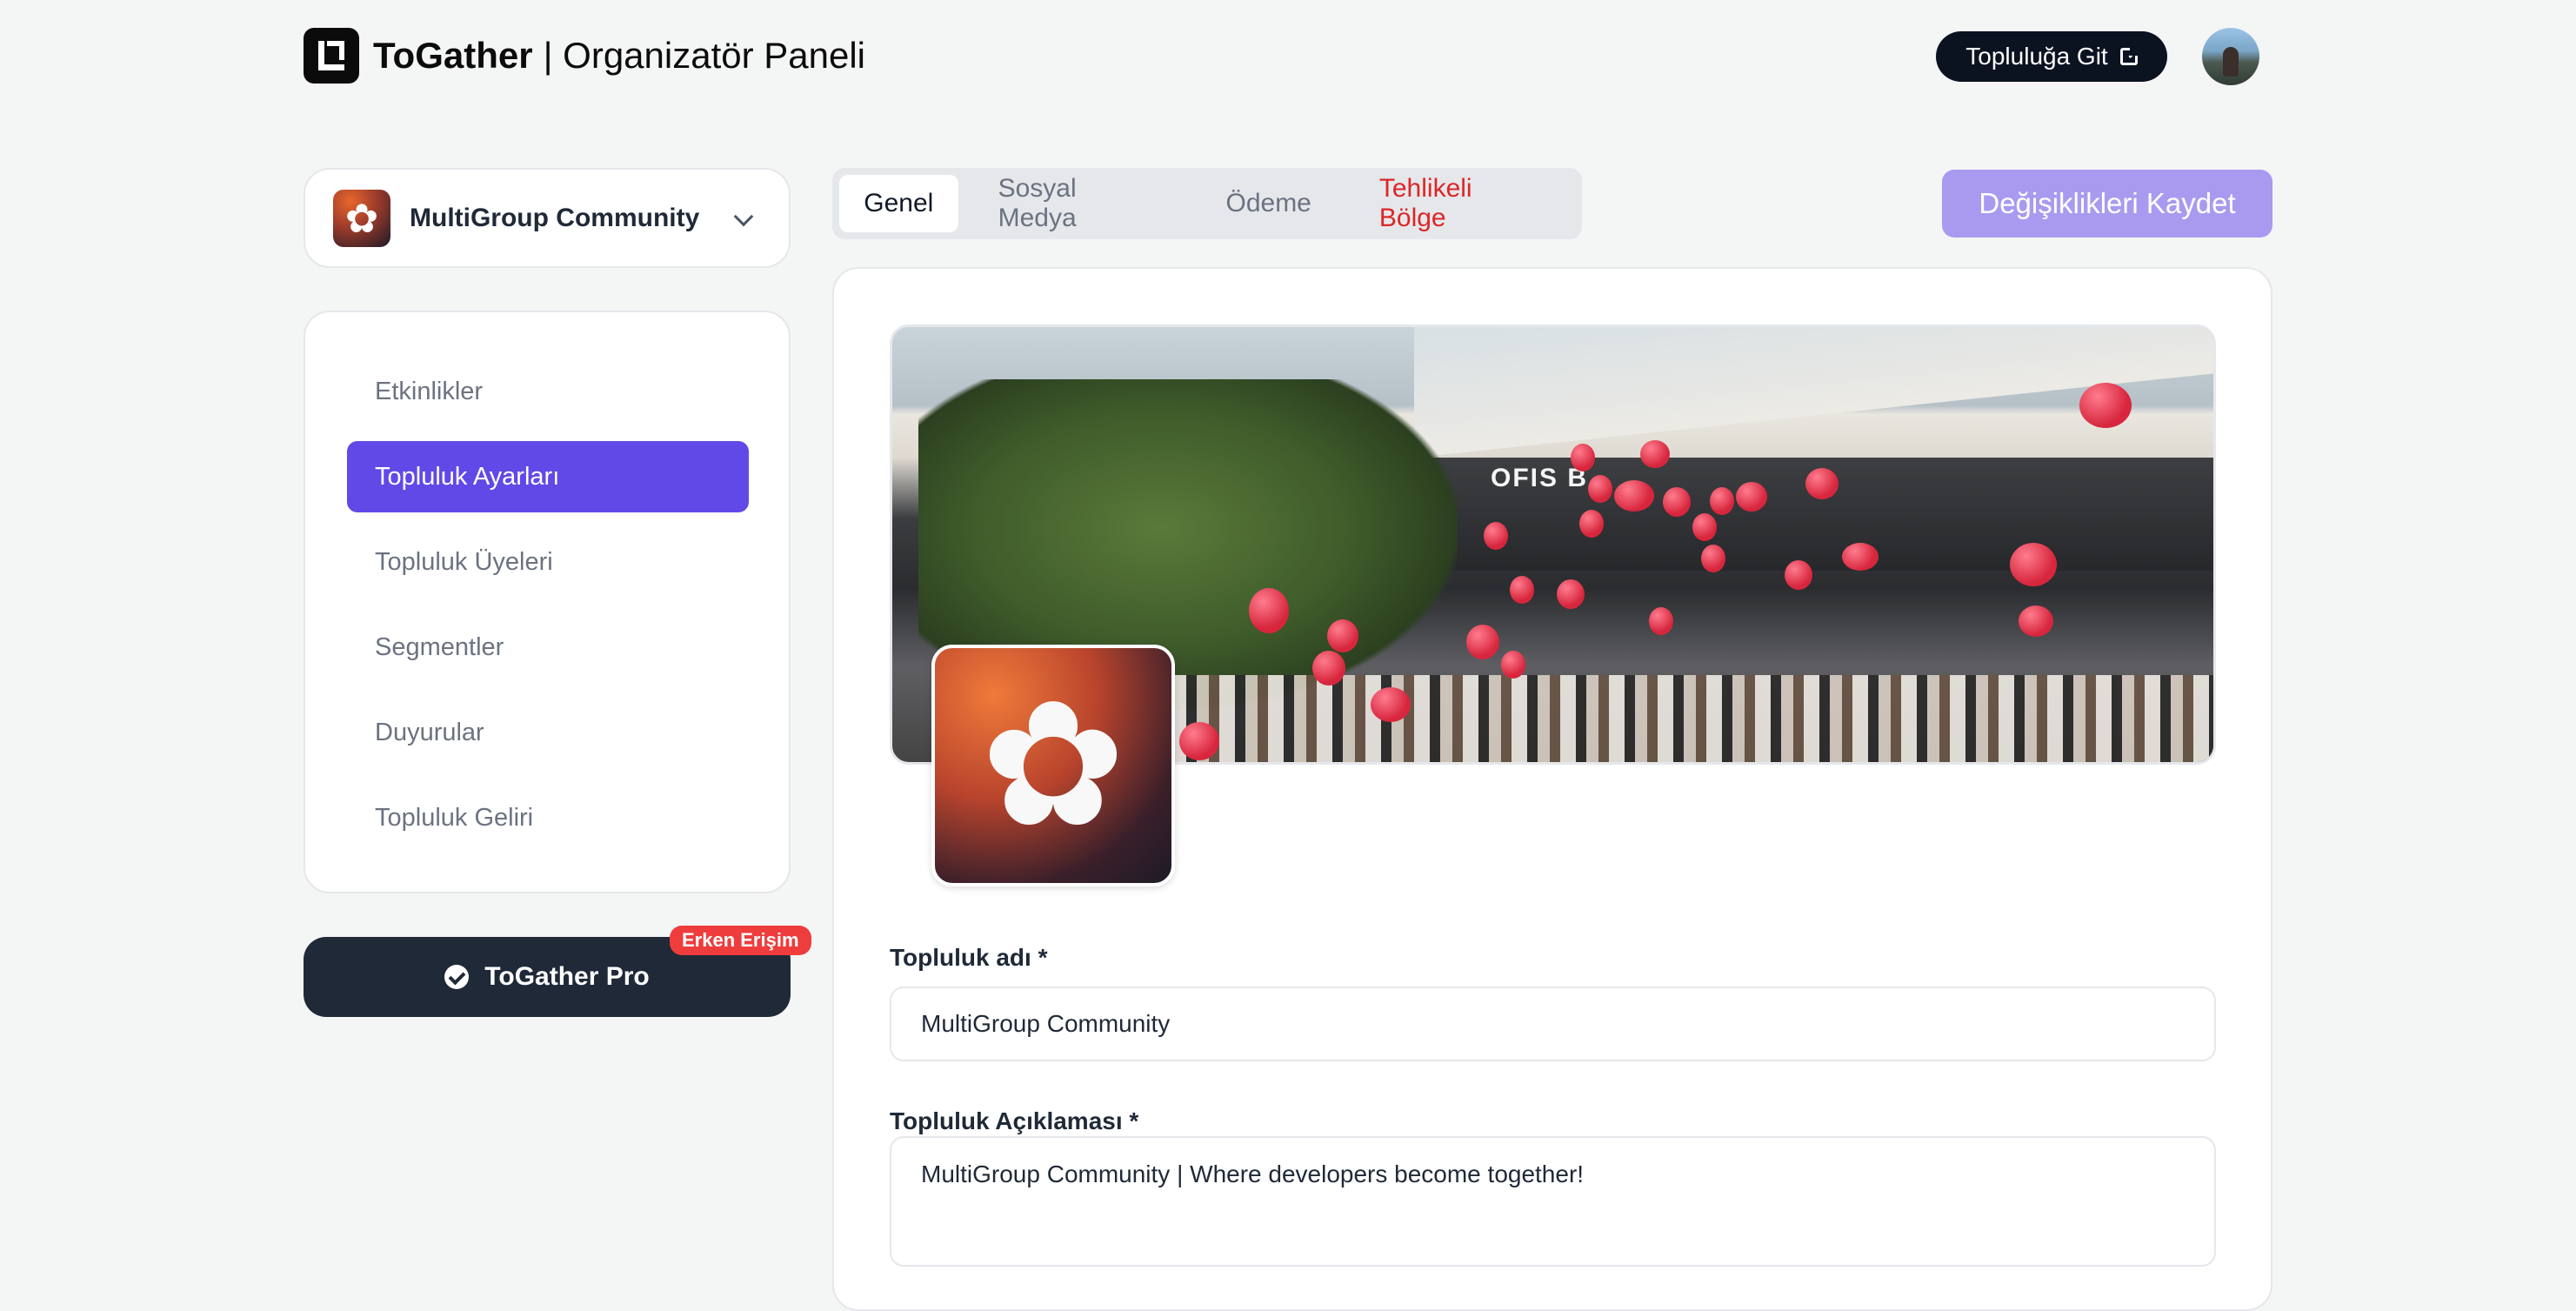  I want to click on community-profile-image: ✿, so click(1053, 765).